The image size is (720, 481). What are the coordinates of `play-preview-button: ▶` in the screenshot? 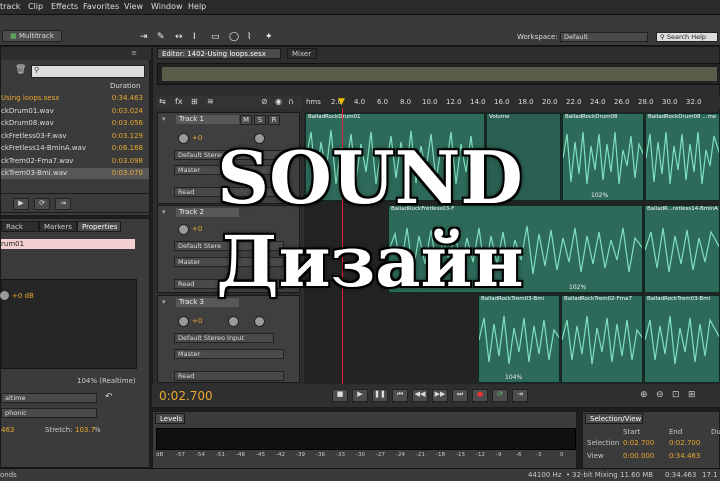 It's located at (21, 204).